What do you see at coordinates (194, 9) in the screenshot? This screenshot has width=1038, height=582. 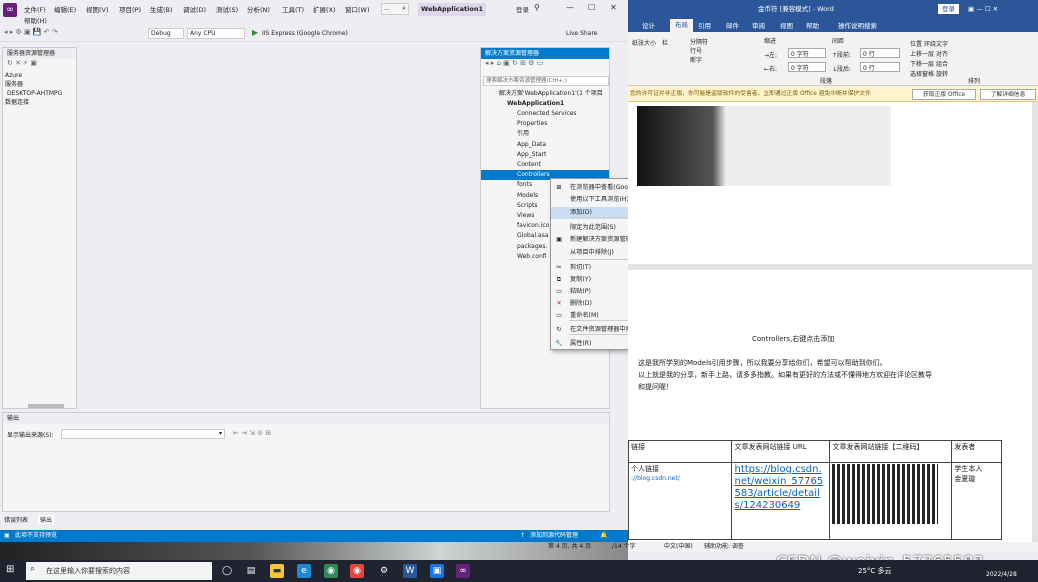 I see `menu-item: 调试(D)` at bounding box center [194, 9].